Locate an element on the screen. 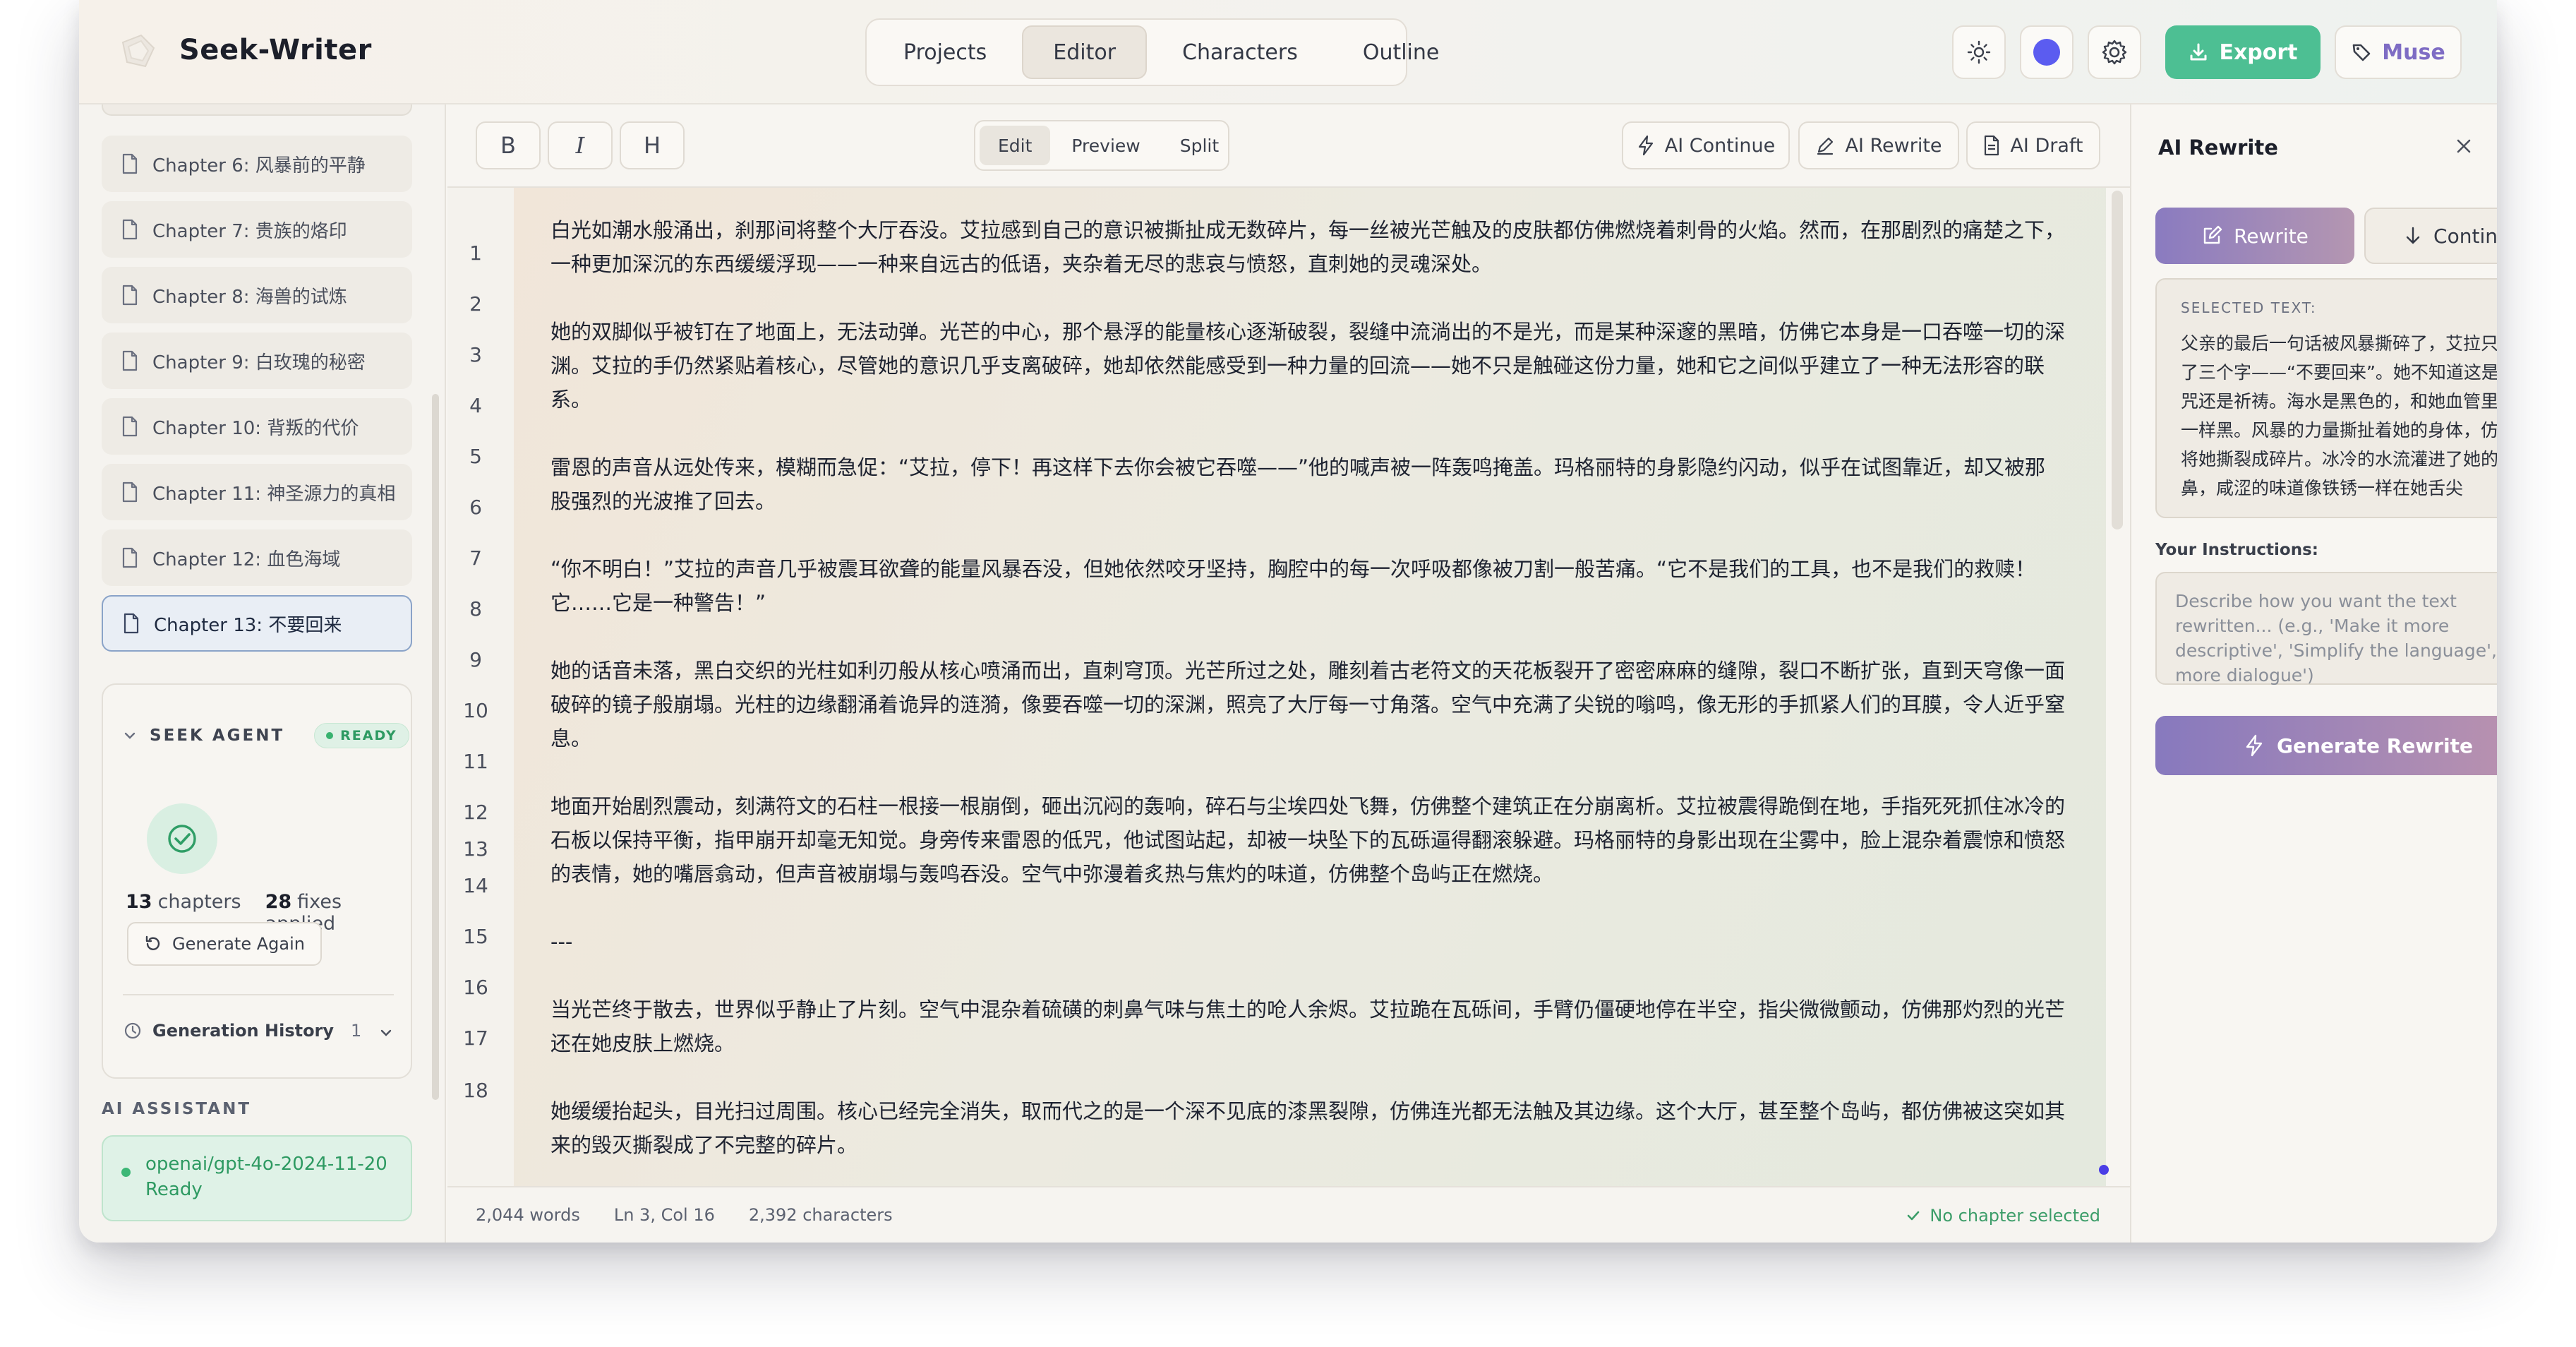 The height and width of the screenshot is (1347, 2576). sun-icon is located at coordinates (1979, 52).